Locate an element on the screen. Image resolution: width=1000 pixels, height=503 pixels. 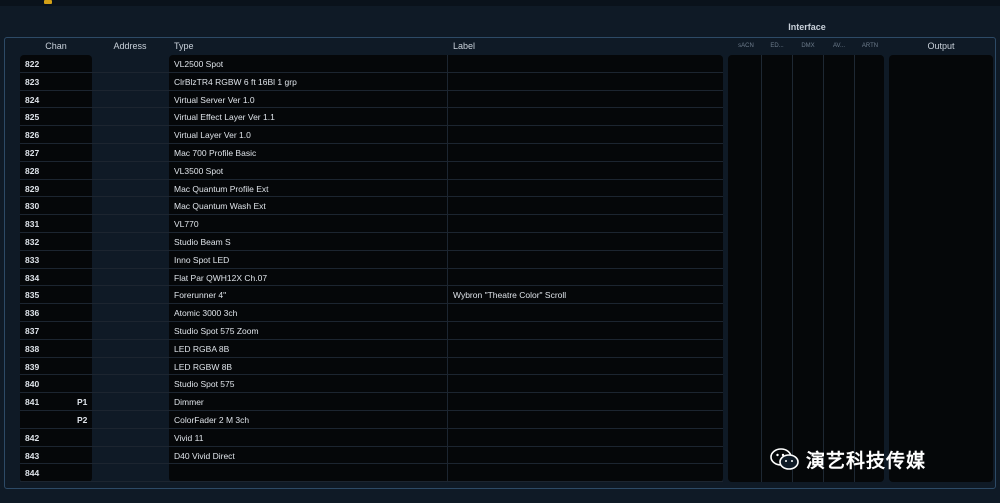
table-row: 825 Virtual Effect Layer Ver 1.1 is located at coordinates (371, 117).